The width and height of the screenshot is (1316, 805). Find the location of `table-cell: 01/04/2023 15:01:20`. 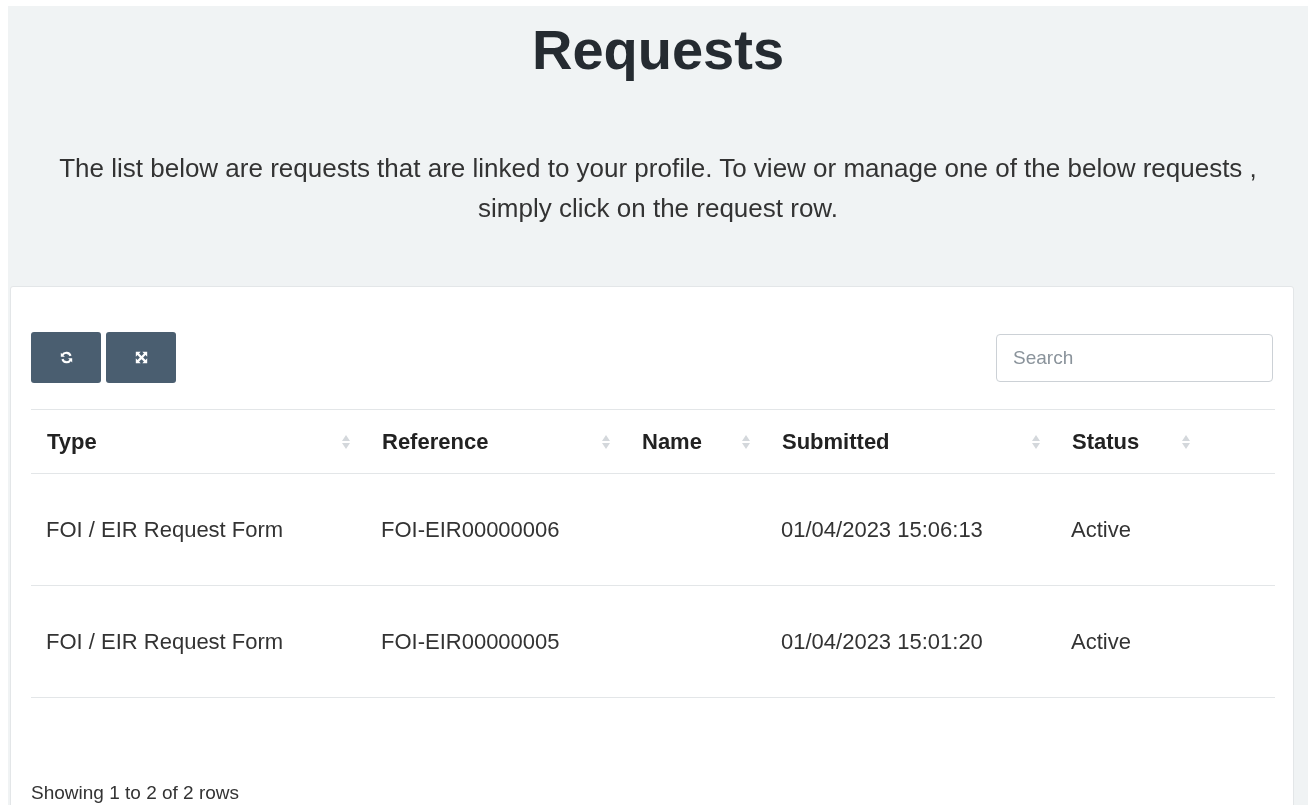

table-cell: 01/04/2023 15:01:20 is located at coordinates (882, 641).